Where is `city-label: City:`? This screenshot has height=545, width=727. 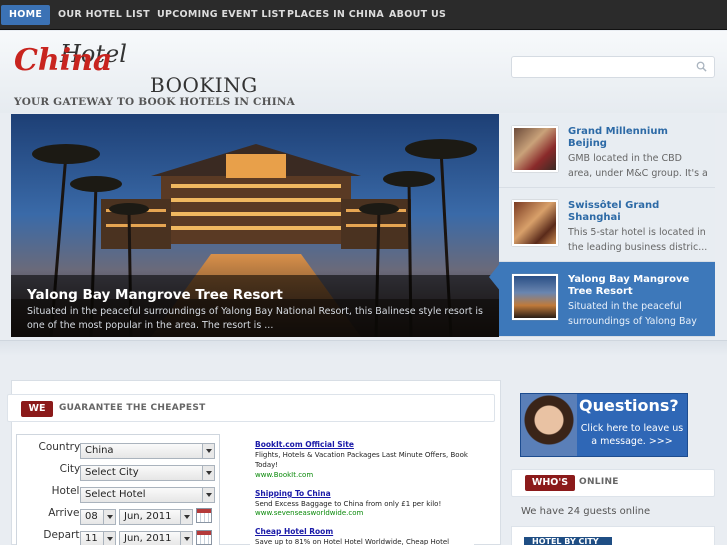
city-label: City: is located at coordinates (71, 469).